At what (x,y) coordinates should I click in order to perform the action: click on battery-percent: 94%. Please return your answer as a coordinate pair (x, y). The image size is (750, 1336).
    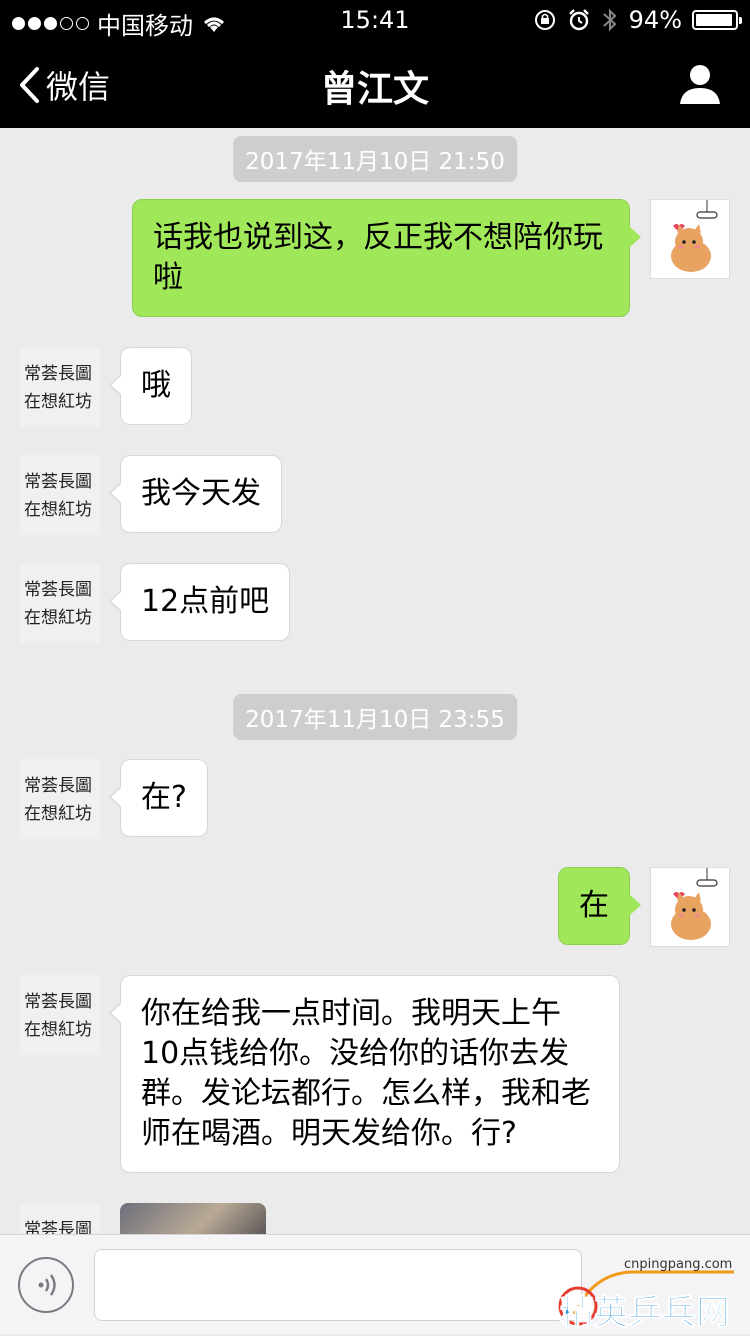
    Looking at the image, I should click on (655, 20).